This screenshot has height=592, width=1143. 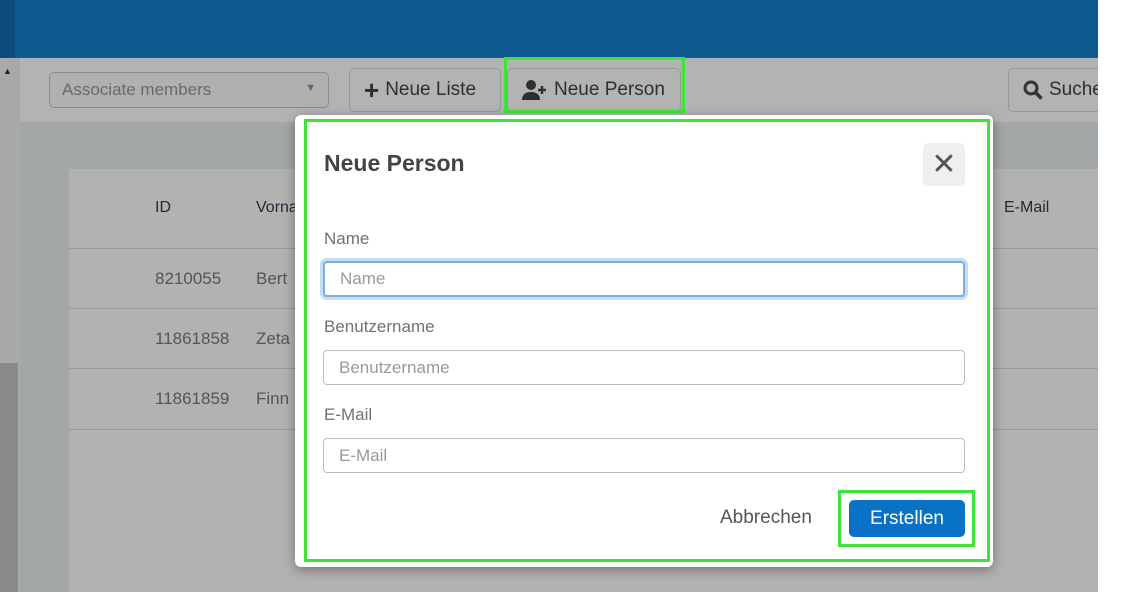 I want to click on name-label: Name, so click(x=347, y=238).